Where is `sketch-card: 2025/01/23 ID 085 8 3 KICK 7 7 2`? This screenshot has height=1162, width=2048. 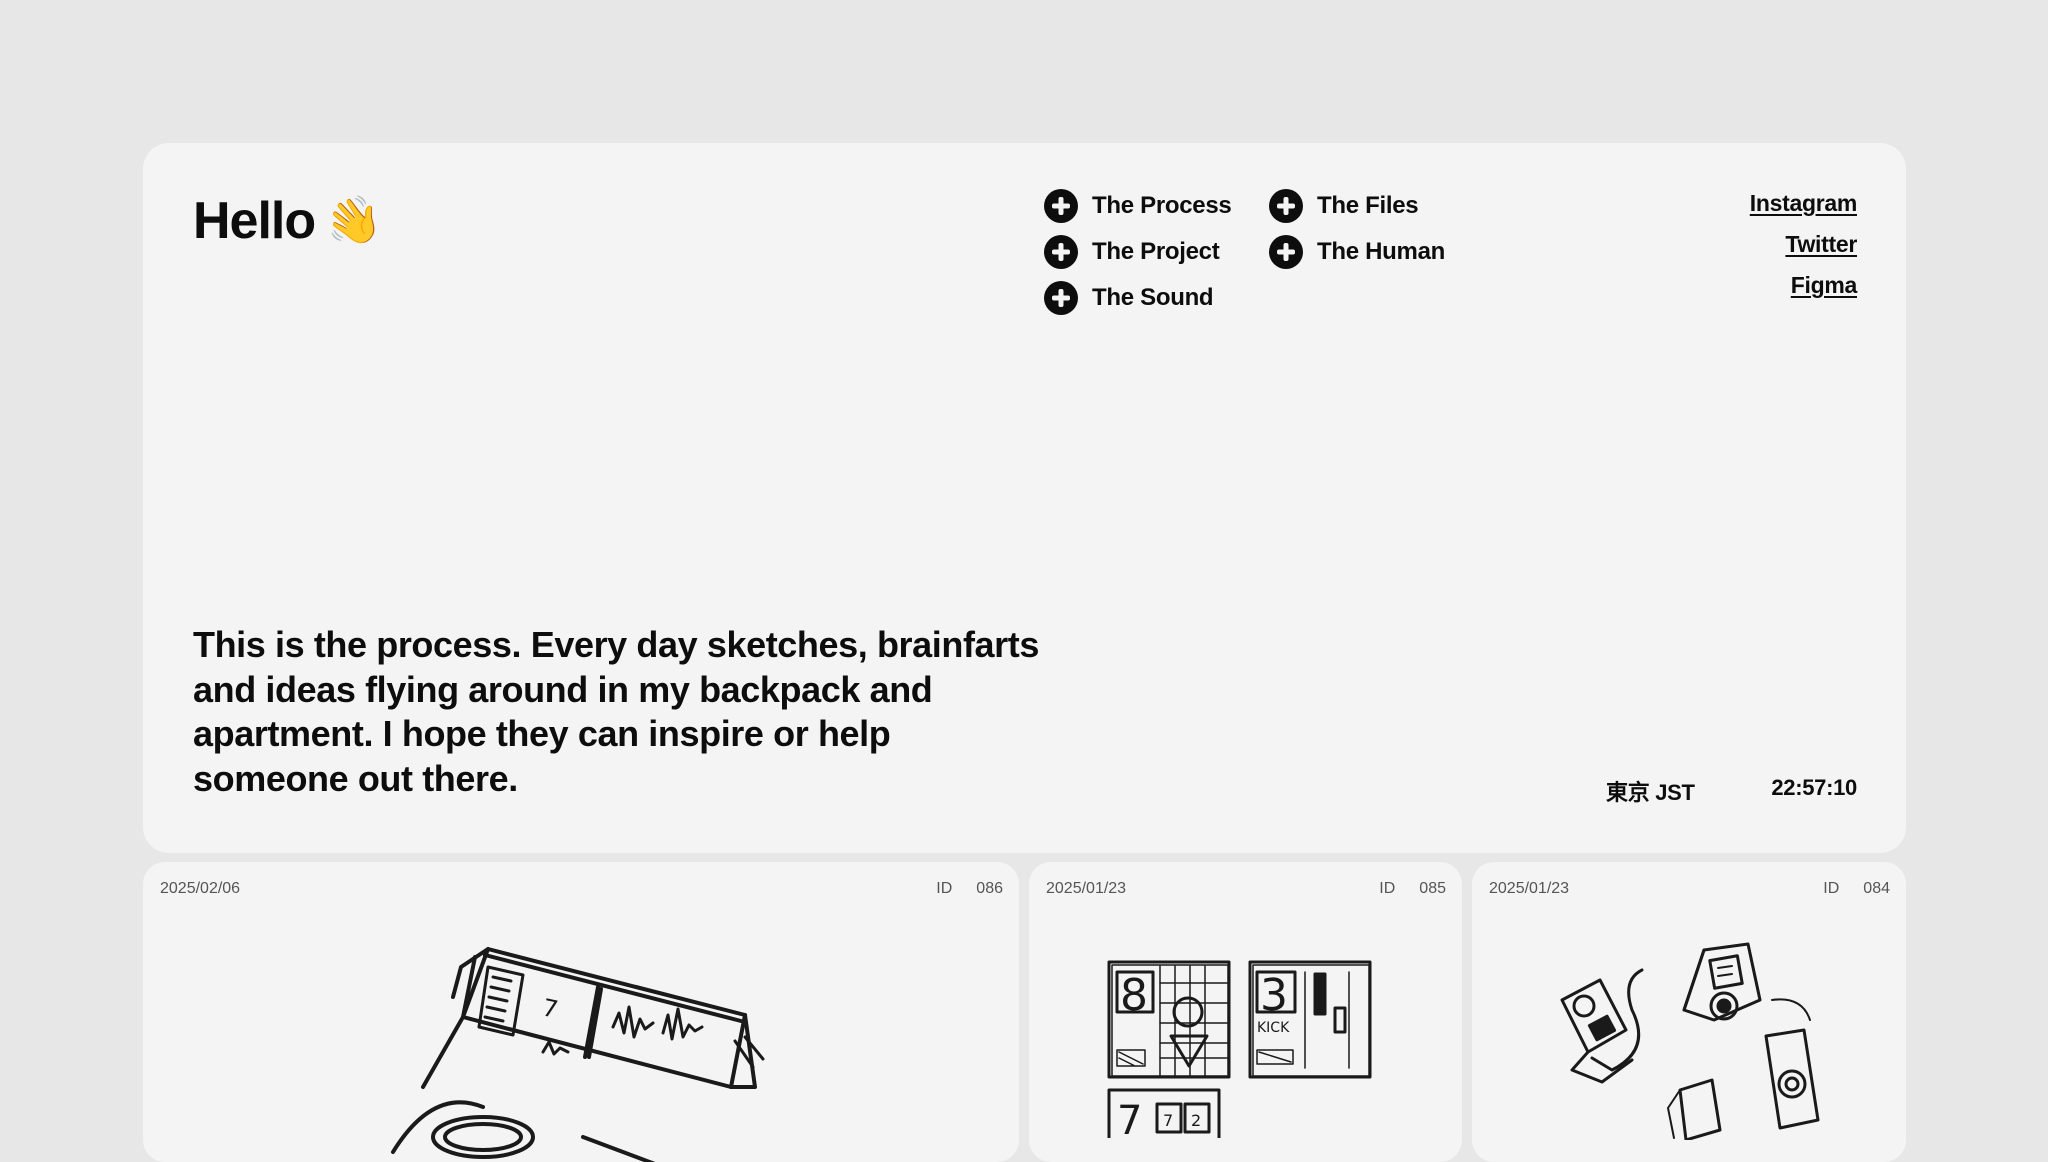
sketch-card: 2025/01/23 ID 085 8 3 KICK 7 7 2 is located at coordinates (1245, 1012).